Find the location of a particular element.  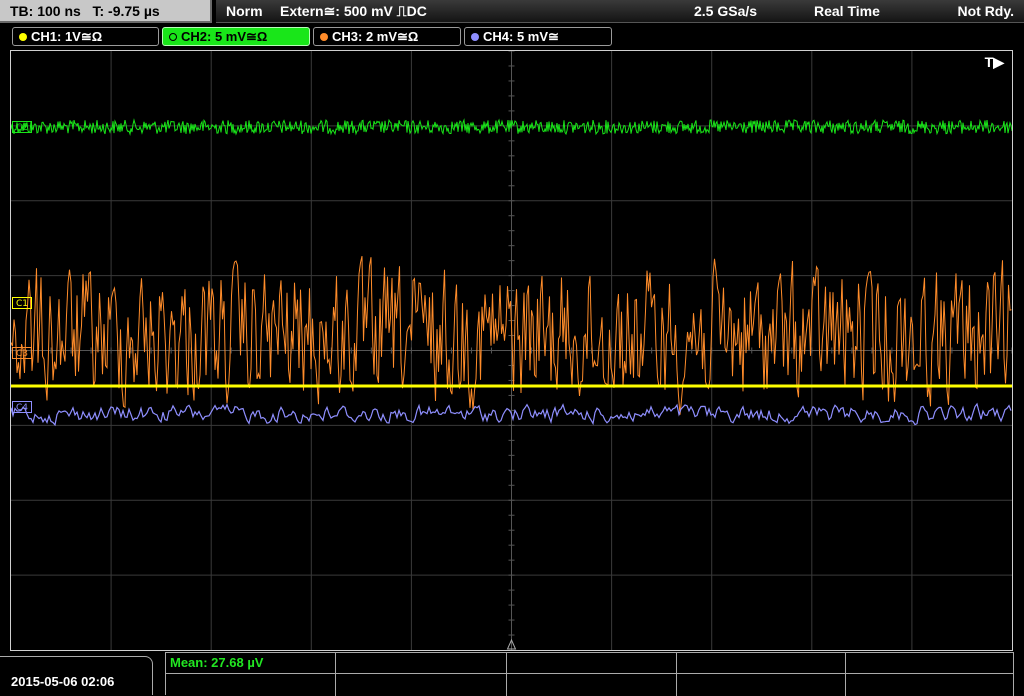

measurement-cell-mean: Mean: 27.68 µV is located at coordinates (251, 663).